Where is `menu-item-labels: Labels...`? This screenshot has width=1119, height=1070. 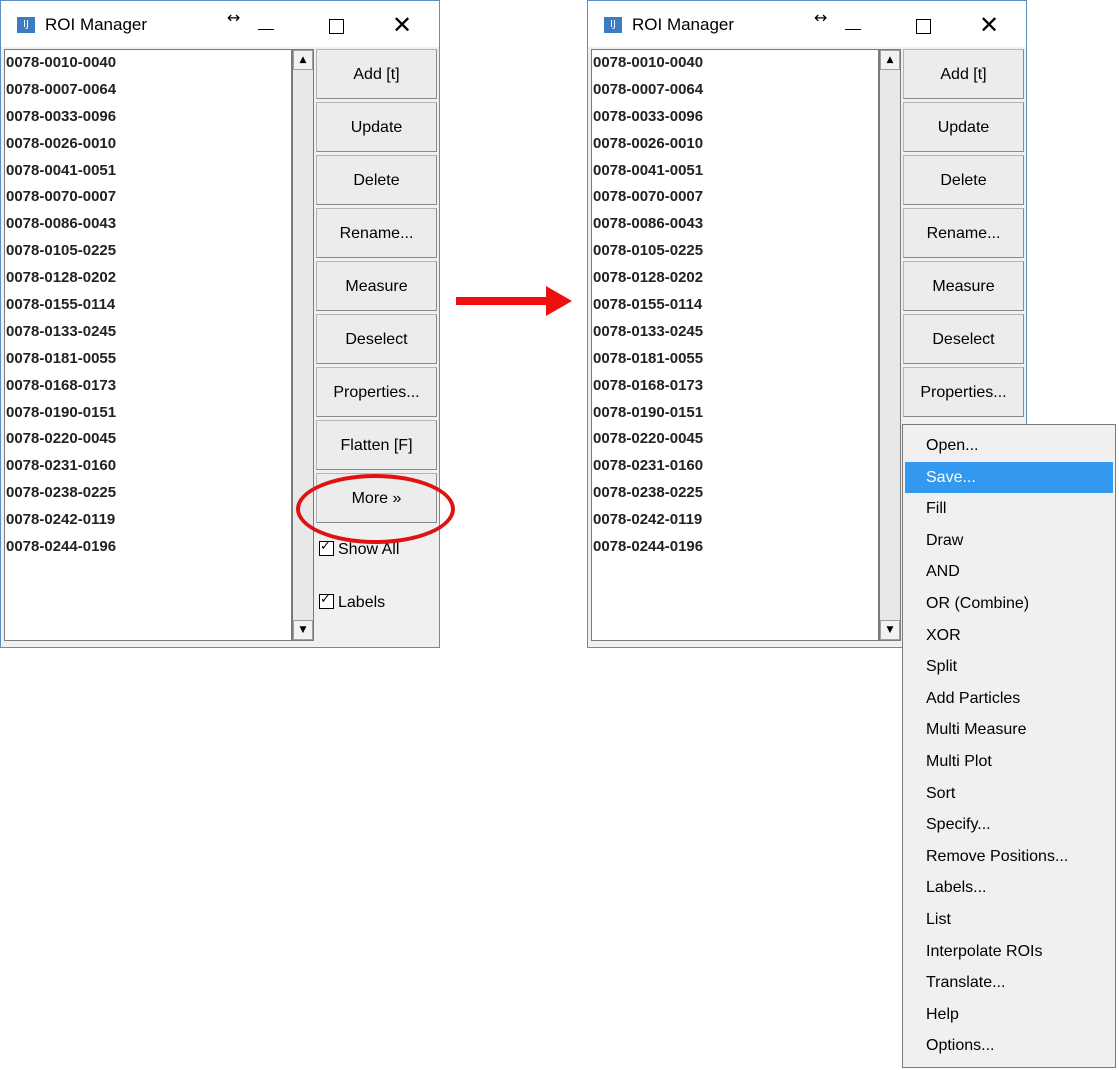 menu-item-labels: Labels... is located at coordinates (1009, 888).